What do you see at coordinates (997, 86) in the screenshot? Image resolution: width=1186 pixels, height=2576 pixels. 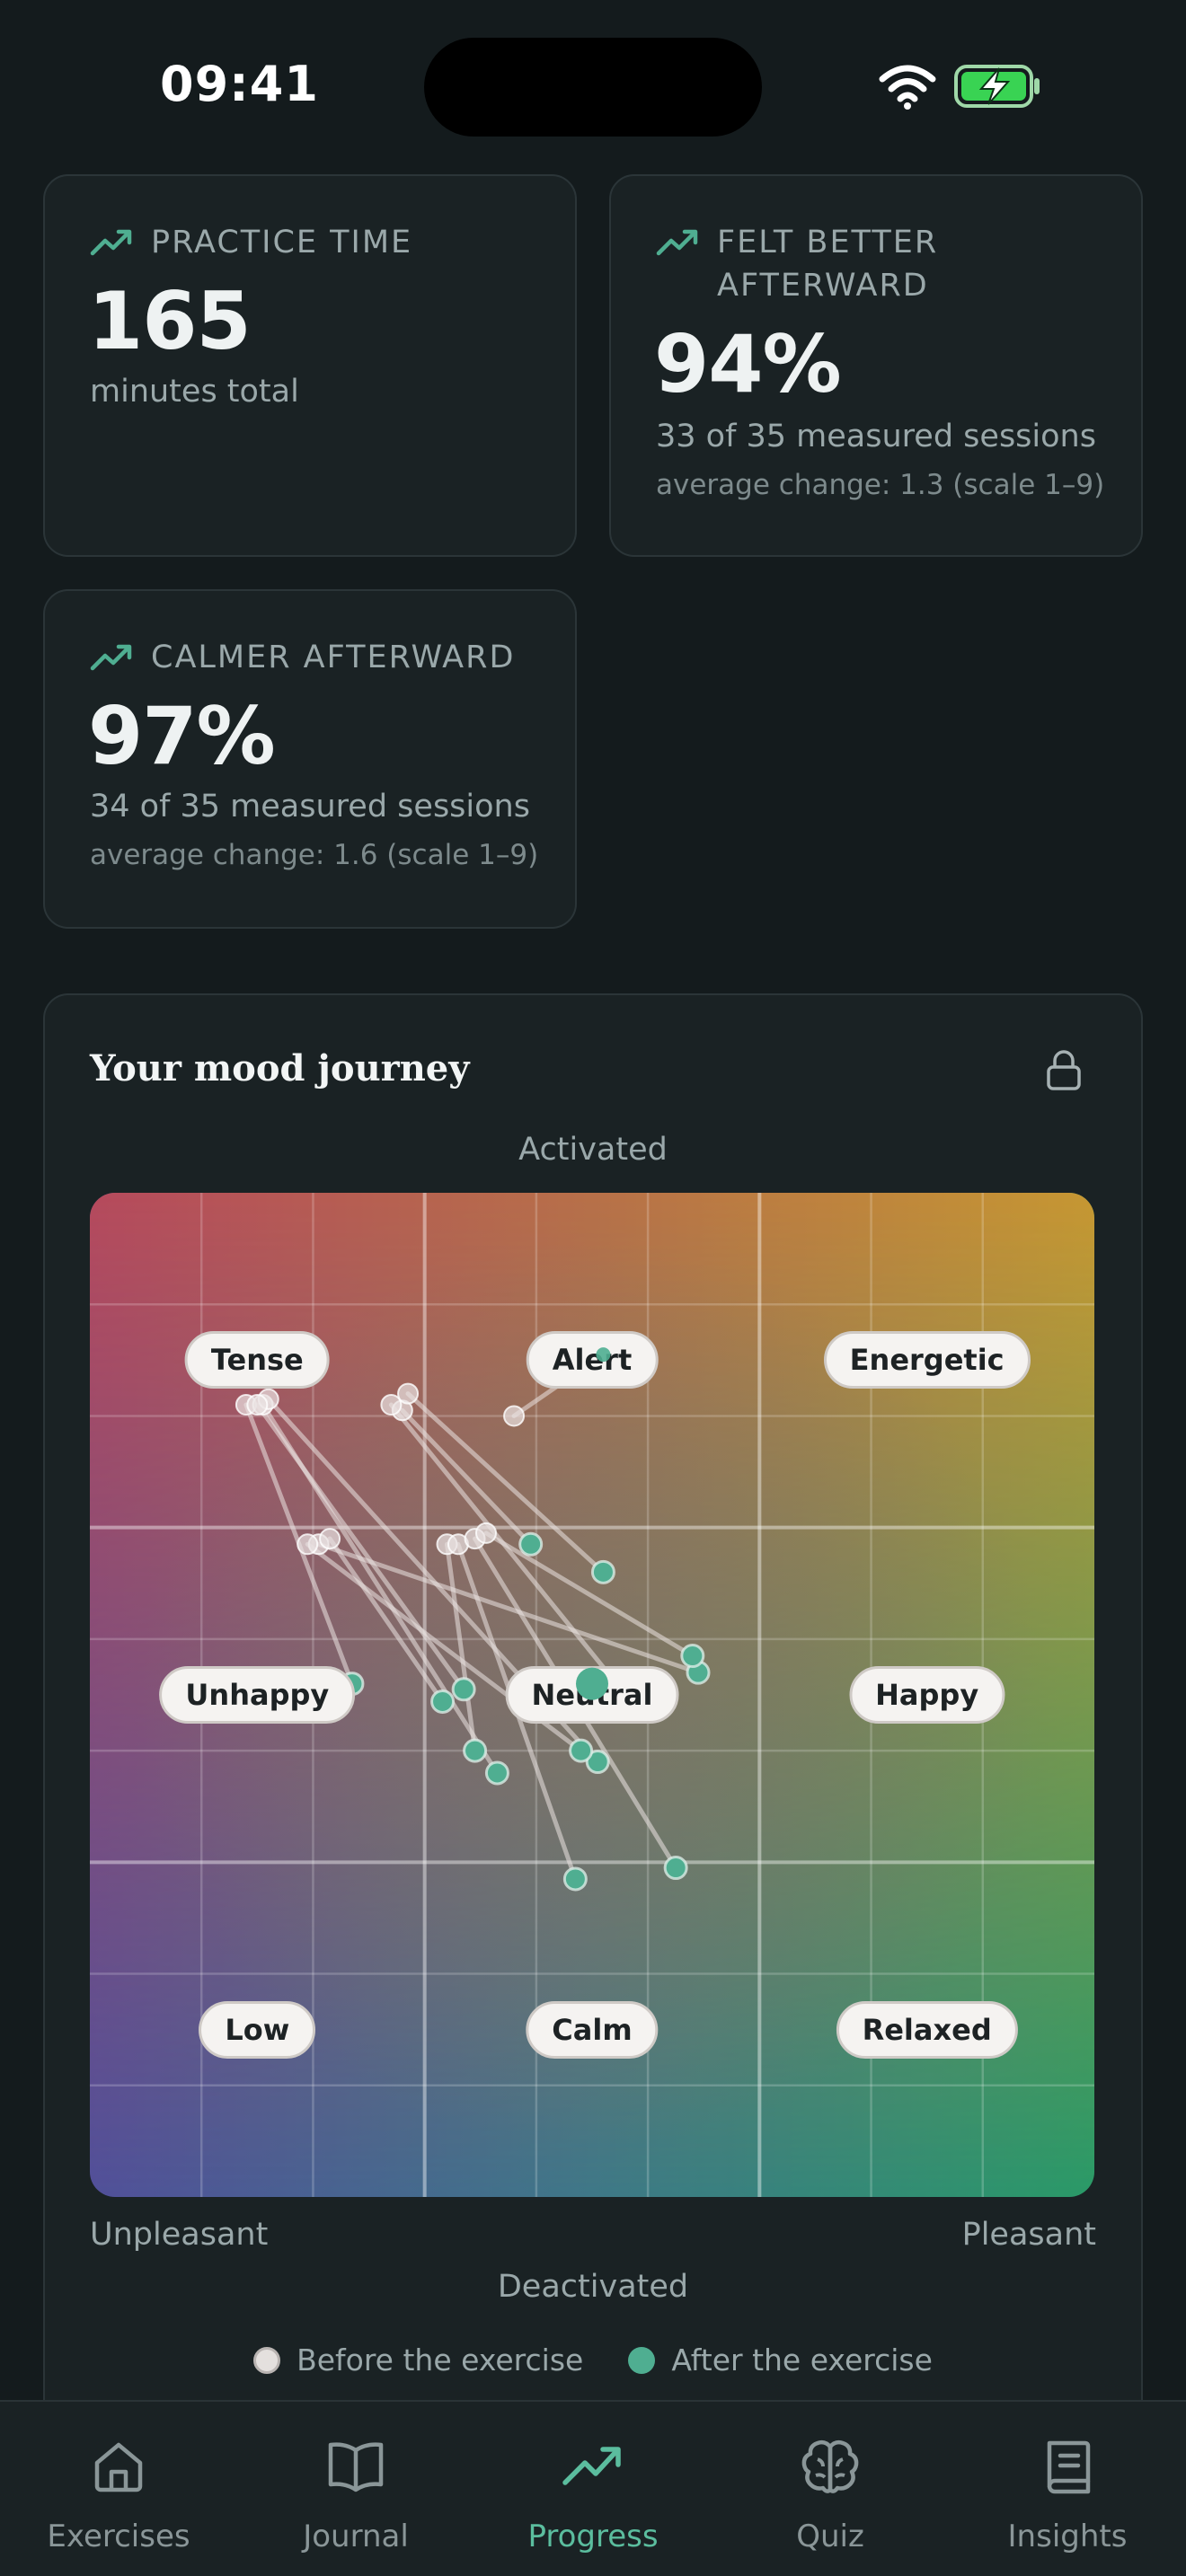 I see `battery-charging-icon` at bounding box center [997, 86].